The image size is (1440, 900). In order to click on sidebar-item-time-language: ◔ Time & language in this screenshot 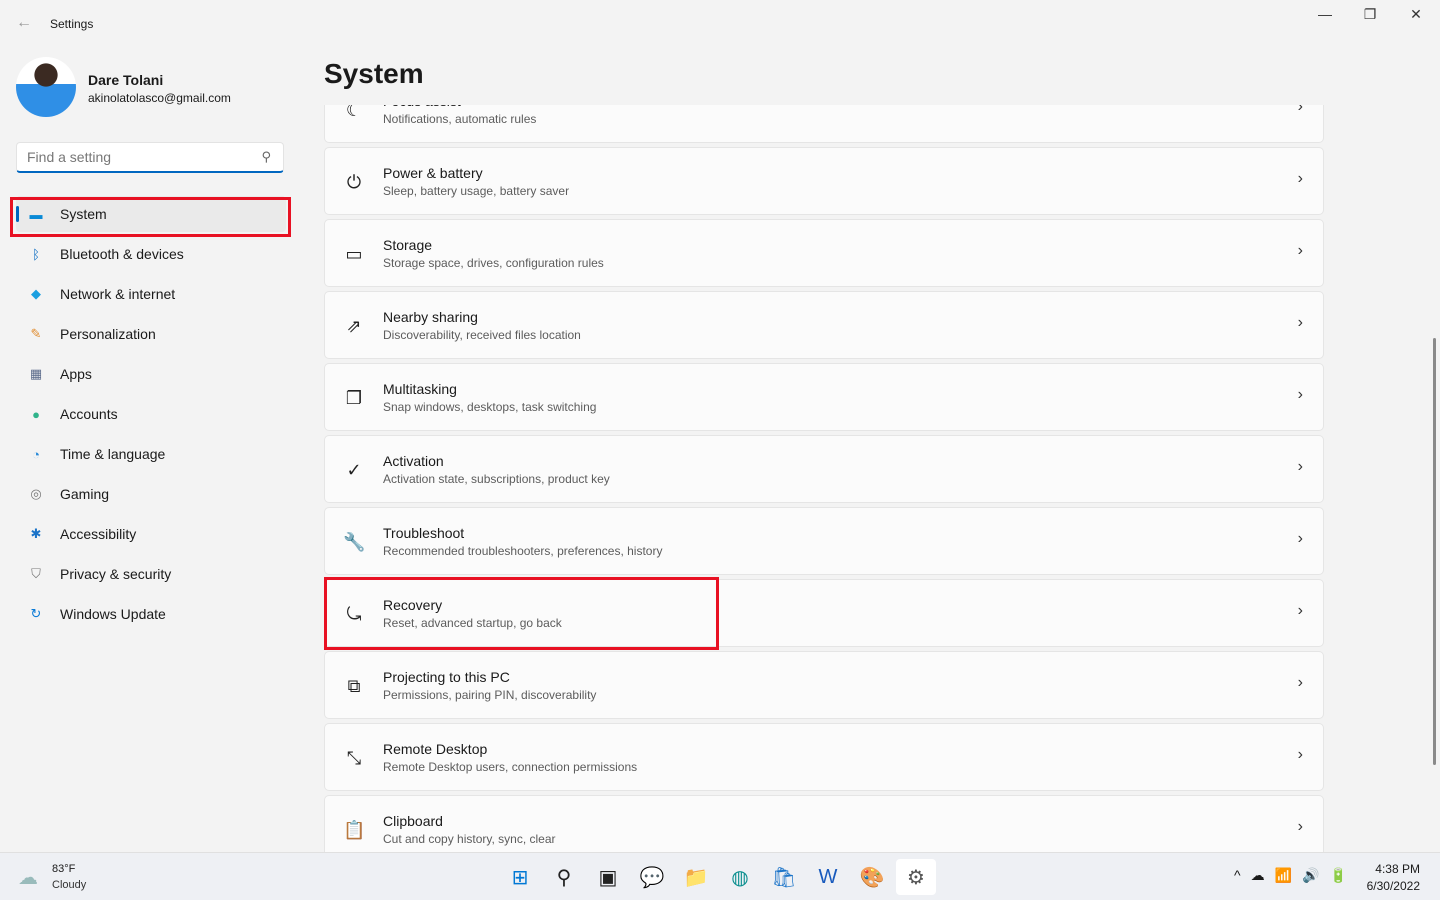, I will do `click(151, 454)`.